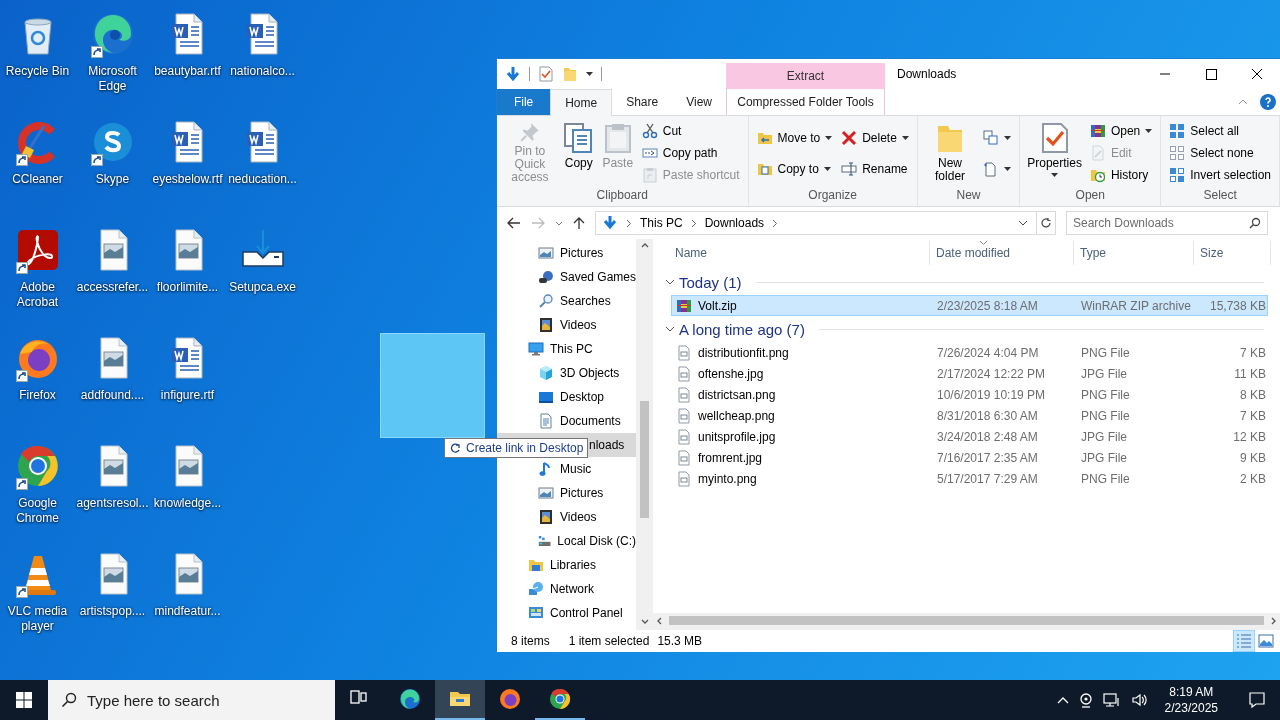 This screenshot has width=1280, height=720. Describe the element at coordinates (950, 153) in the screenshot. I see `ribbon-button: New folder` at that location.